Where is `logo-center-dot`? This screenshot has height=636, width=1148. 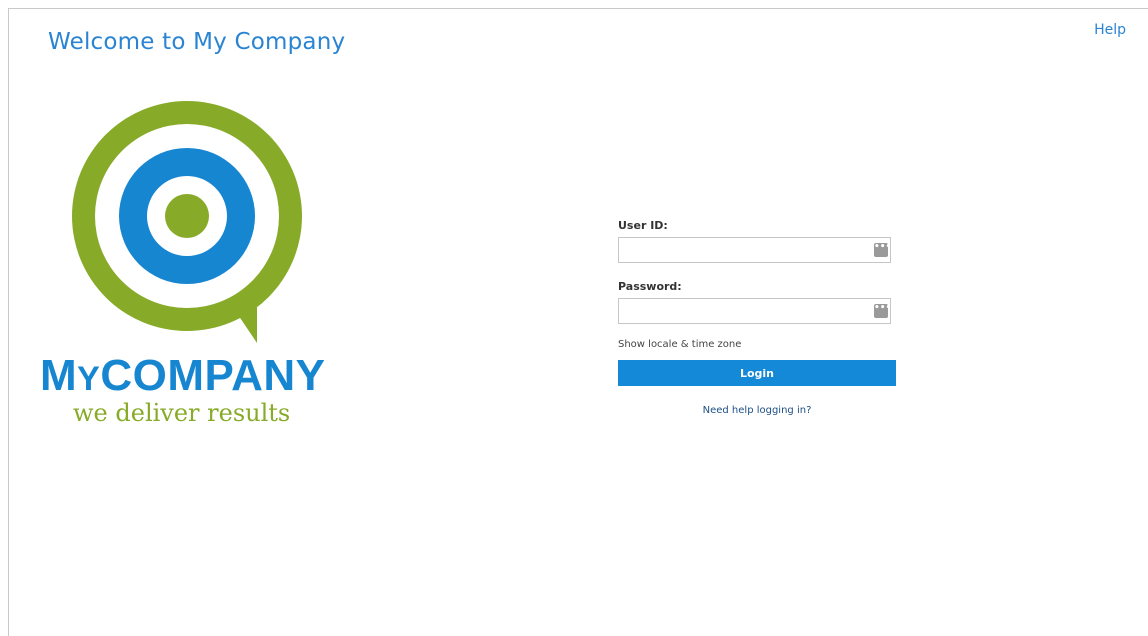 logo-center-dot is located at coordinates (187, 216).